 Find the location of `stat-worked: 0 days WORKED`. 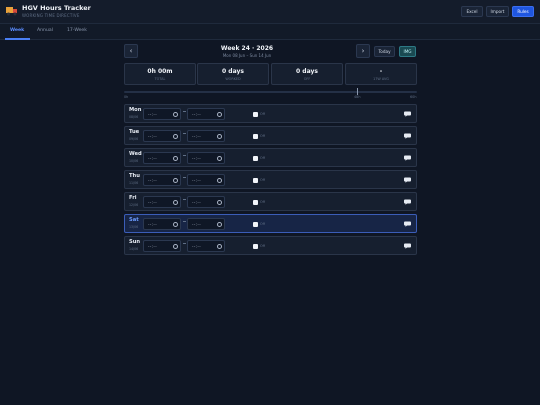

stat-worked: 0 days WORKED is located at coordinates (233, 74).